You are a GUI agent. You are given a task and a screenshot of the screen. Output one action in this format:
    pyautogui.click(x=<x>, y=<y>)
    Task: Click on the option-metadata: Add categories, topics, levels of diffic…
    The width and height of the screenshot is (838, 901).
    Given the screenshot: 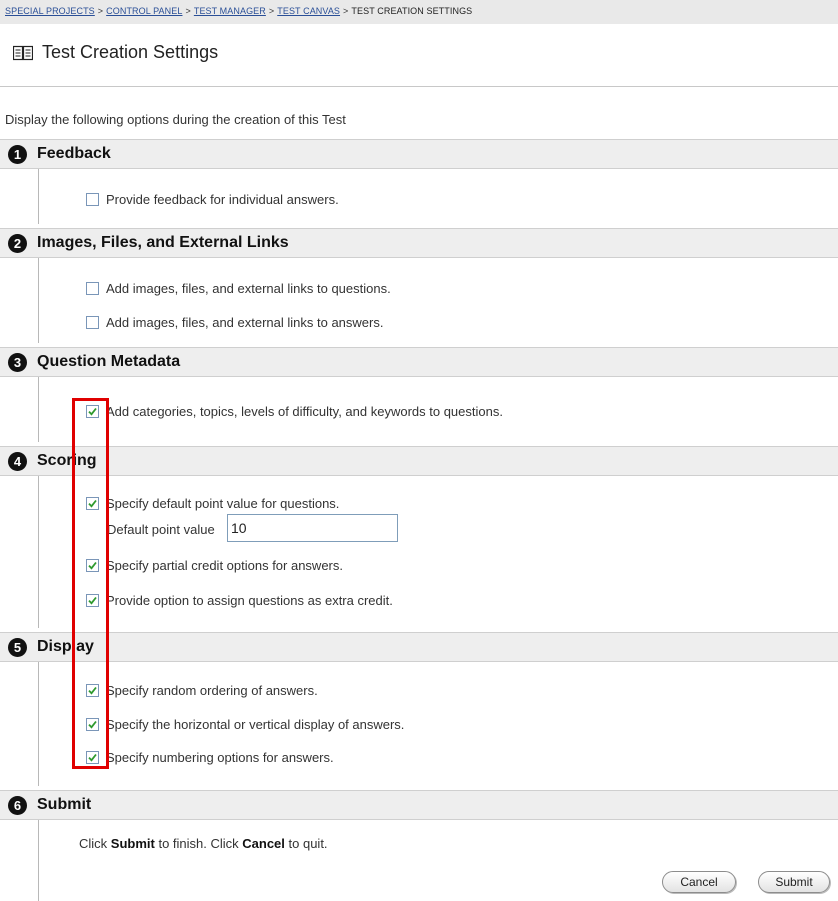 What is the action you would take?
    pyautogui.click(x=294, y=411)
    